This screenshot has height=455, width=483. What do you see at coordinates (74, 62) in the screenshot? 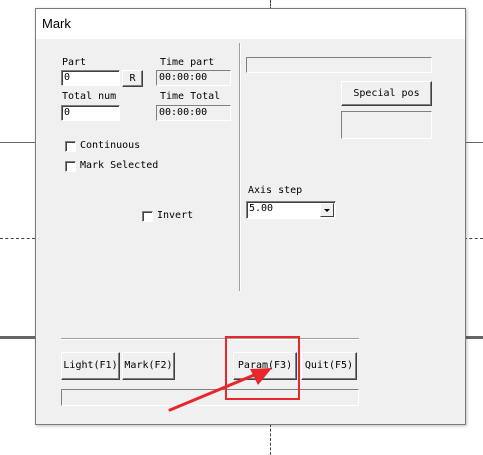
I see `part-label: Part` at bounding box center [74, 62].